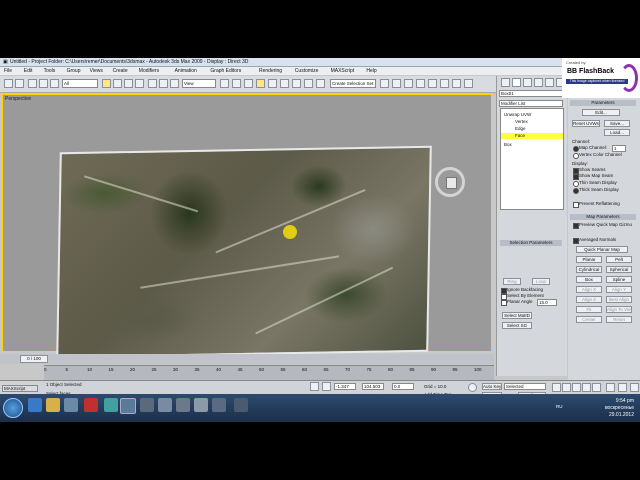 The image size is (640, 480). Describe the element at coordinates (224, 83) in the screenshot. I see `pivot-center-icon` at that location.